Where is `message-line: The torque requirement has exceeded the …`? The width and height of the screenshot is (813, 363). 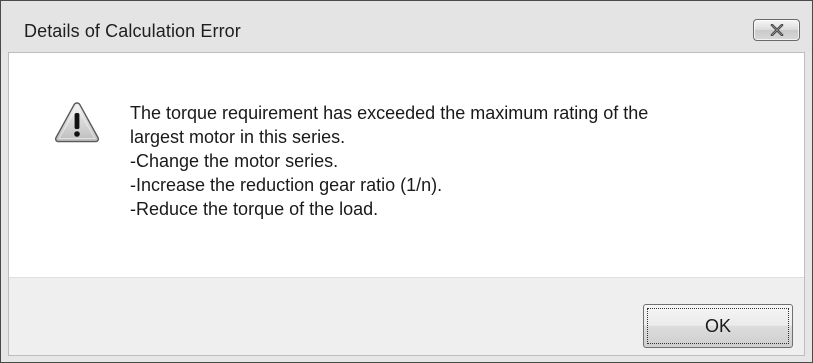
message-line: The torque requirement has exceeded the … is located at coordinates (389, 113).